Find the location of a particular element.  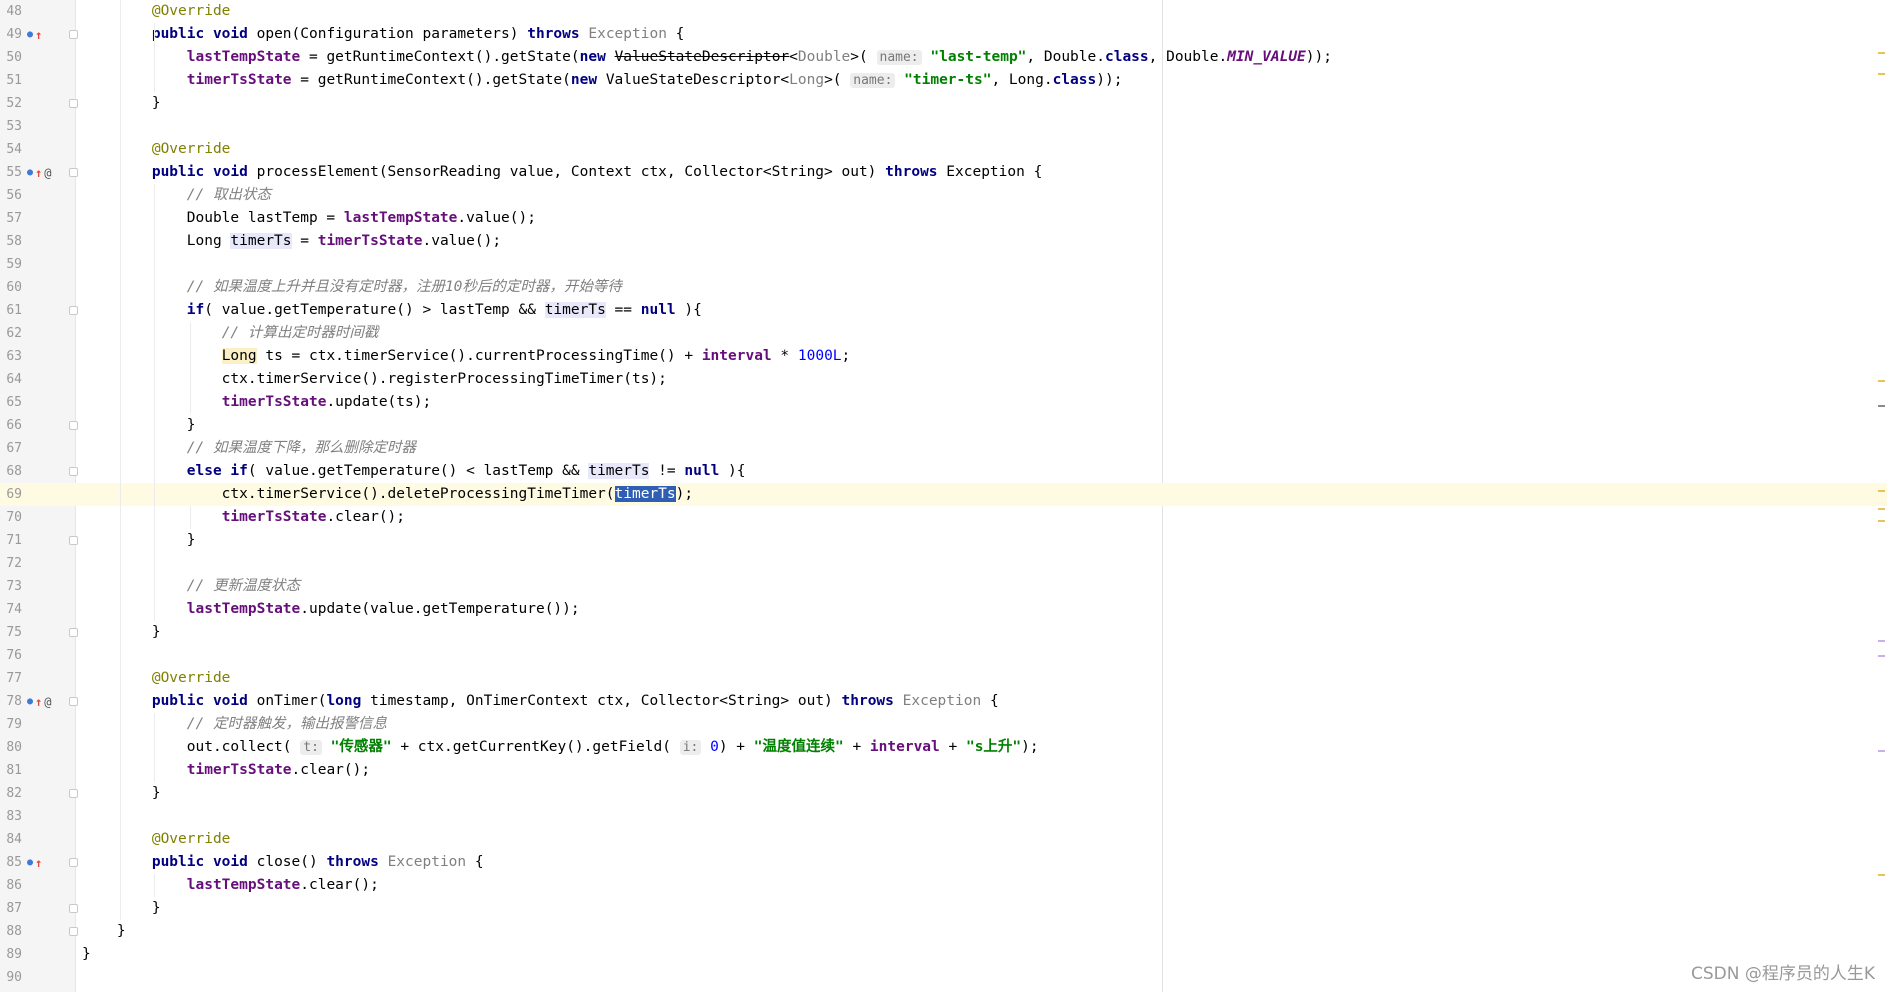

line-number: 67 is located at coordinates (11, 448).